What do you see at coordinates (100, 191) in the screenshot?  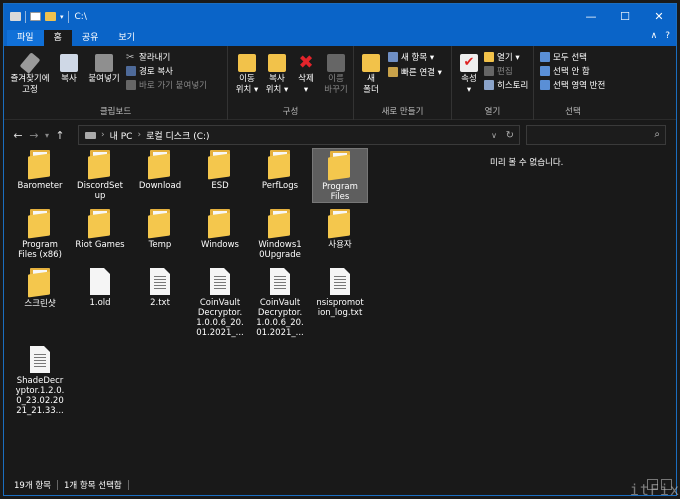 I see `file-name: DiscordSet up` at bounding box center [100, 191].